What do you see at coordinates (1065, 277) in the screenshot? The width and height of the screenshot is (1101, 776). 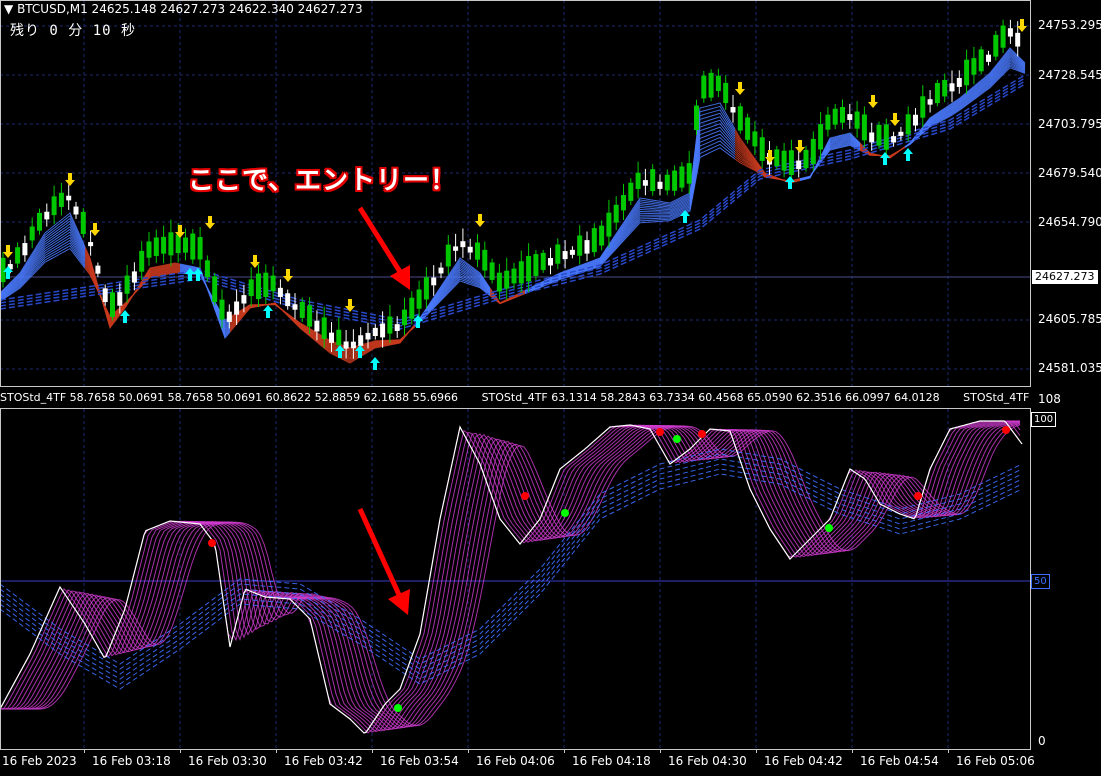 I see `current-price-label: 24627.273` at bounding box center [1065, 277].